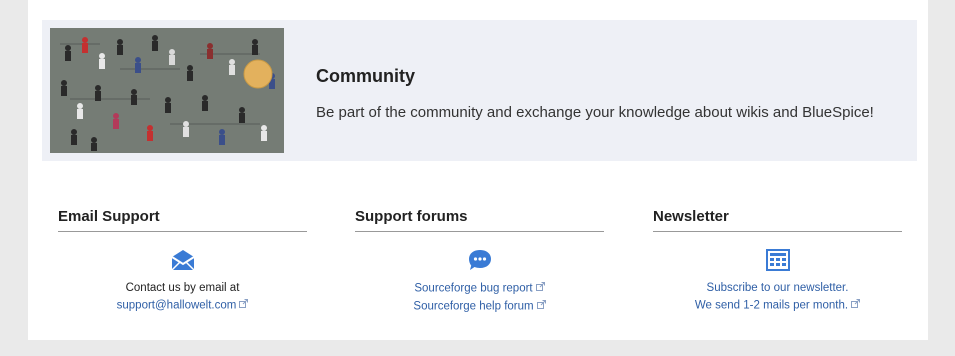  I want to click on community-title: Community, so click(365, 76).